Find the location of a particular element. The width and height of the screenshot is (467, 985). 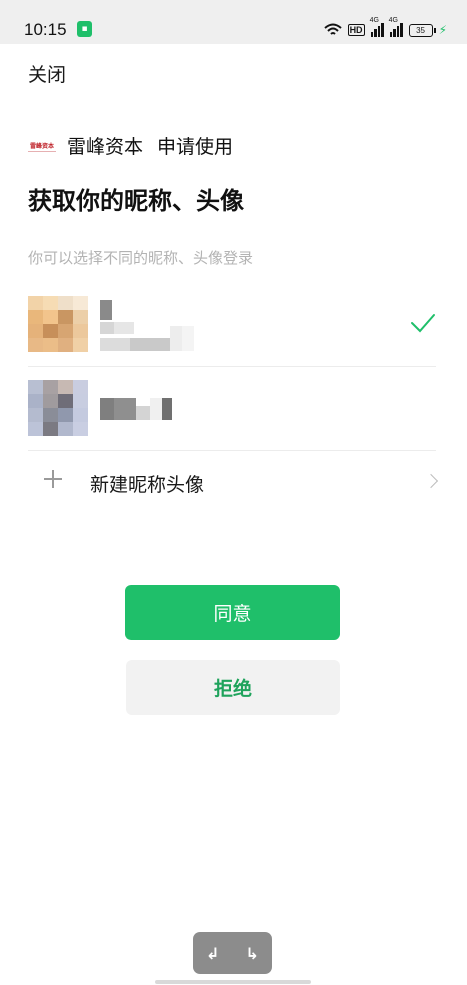

page-title: 获取你的昵称、头像 is located at coordinates (136, 201).